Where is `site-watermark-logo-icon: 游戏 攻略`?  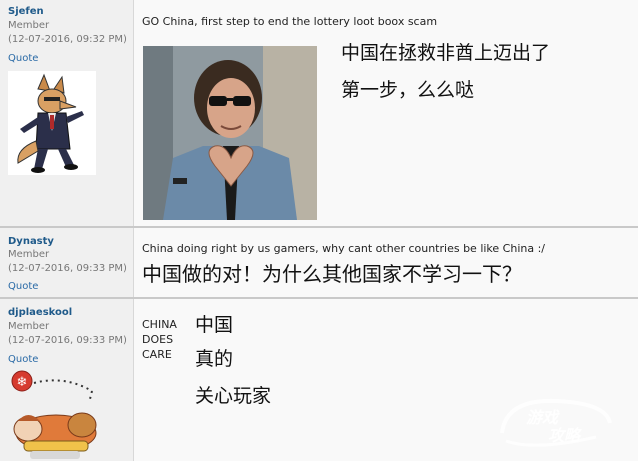 site-watermark-logo-icon: 游戏 攻略 is located at coordinates (556, 422).